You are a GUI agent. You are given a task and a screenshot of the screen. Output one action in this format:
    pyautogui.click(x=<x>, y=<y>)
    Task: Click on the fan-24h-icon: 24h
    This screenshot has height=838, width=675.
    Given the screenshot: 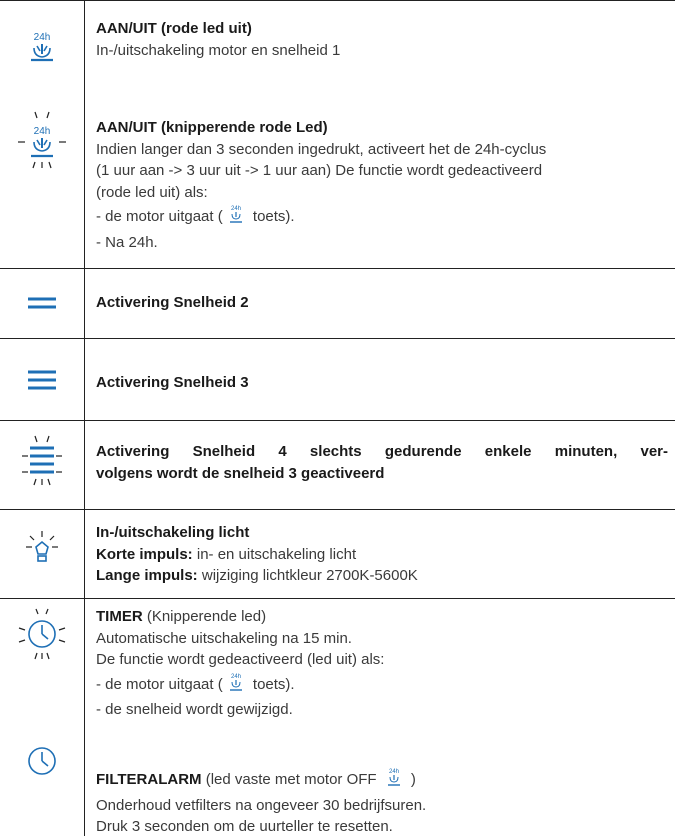 What is the action you would take?
    pyautogui.click(x=42, y=48)
    